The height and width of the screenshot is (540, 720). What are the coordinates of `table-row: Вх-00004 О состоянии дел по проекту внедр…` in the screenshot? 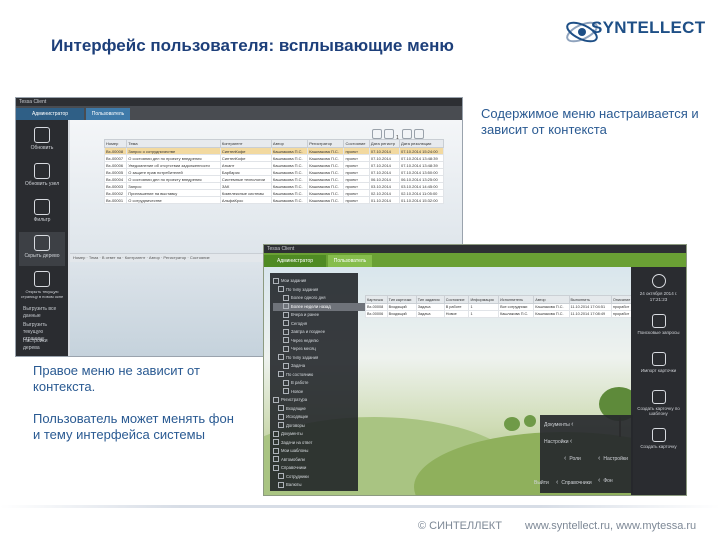 It's located at (274, 179).